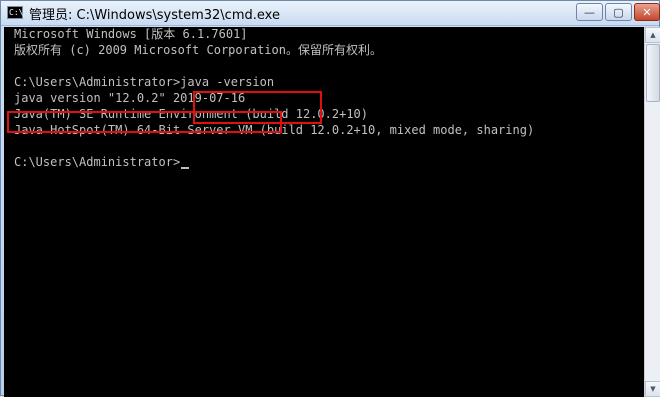  What do you see at coordinates (144, 122) in the screenshot?
I see `highlight-version-box` at bounding box center [144, 122].